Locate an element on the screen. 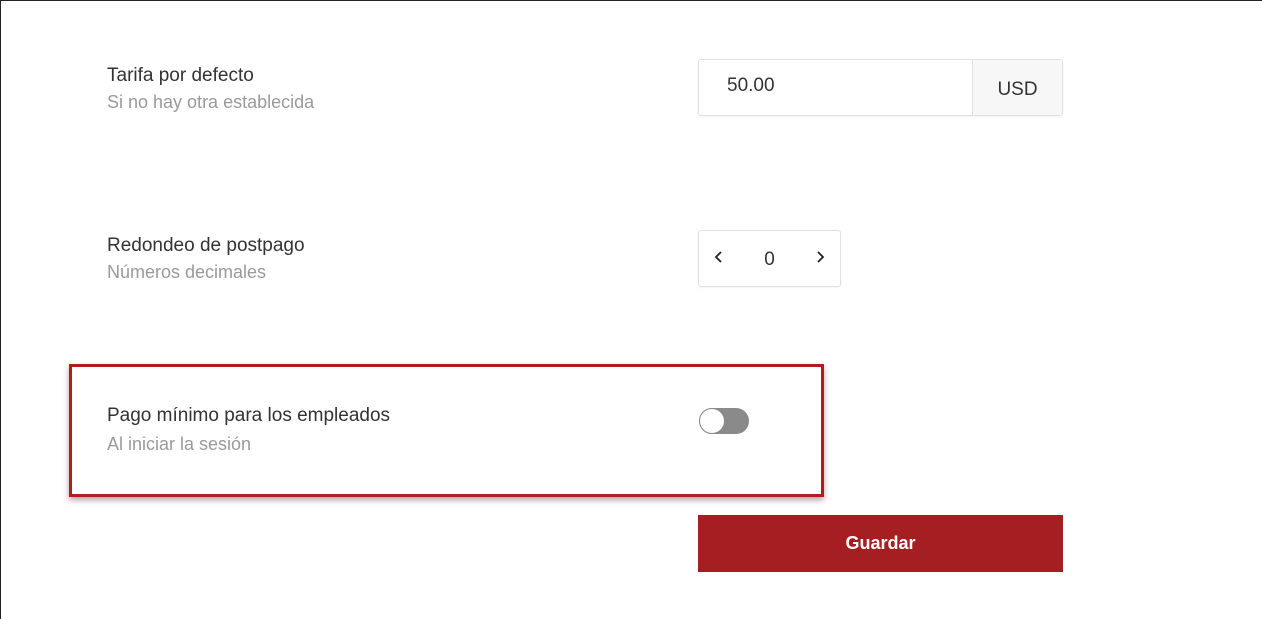 The image size is (1262, 619). currency-addon: USD is located at coordinates (1017, 87).